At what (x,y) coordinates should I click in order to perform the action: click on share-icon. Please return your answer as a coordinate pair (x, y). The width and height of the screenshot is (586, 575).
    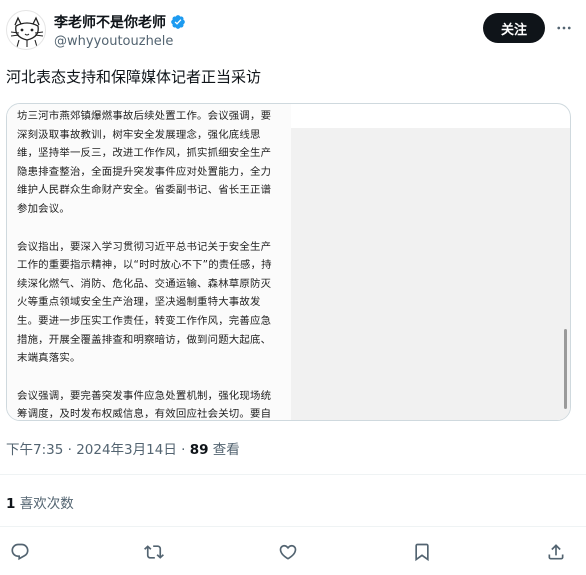
    Looking at the image, I should click on (556, 552).